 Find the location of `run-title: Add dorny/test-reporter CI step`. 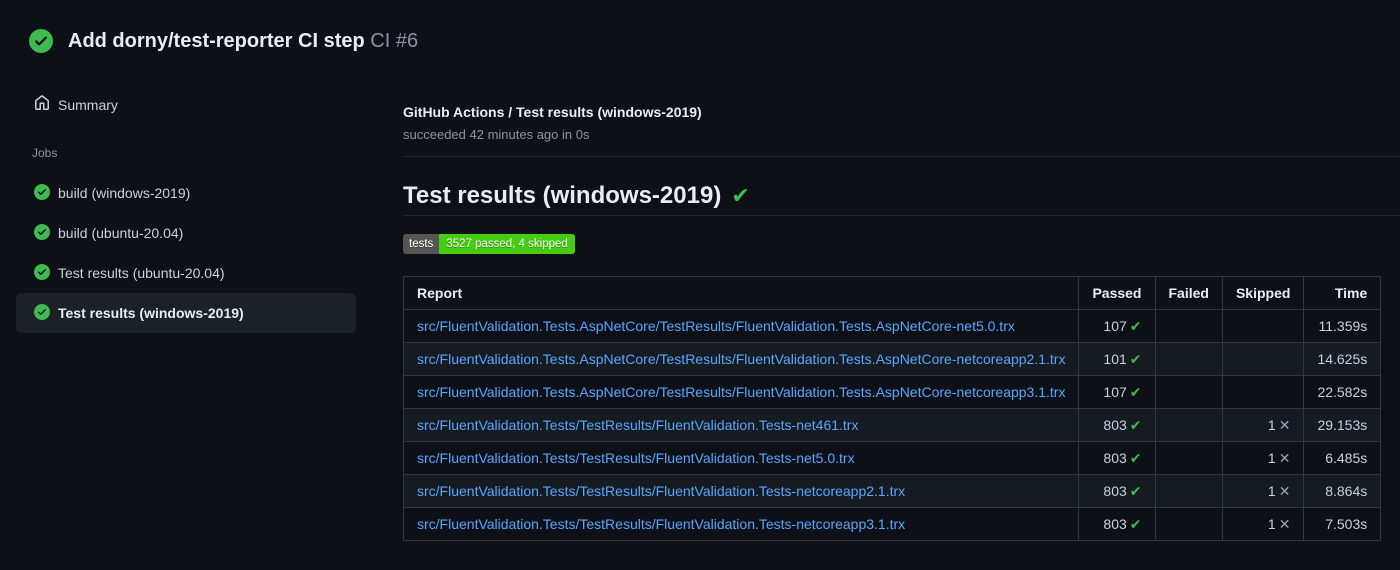

run-title: Add dorny/test-reporter CI step is located at coordinates (216, 40).